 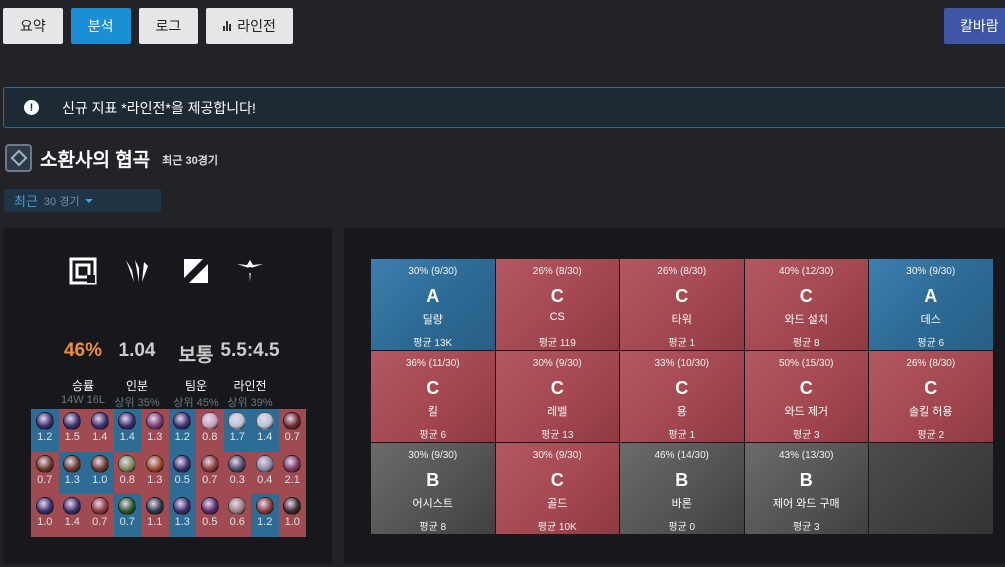 I want to click on grade-letter: A, so click(x=931, y=296).